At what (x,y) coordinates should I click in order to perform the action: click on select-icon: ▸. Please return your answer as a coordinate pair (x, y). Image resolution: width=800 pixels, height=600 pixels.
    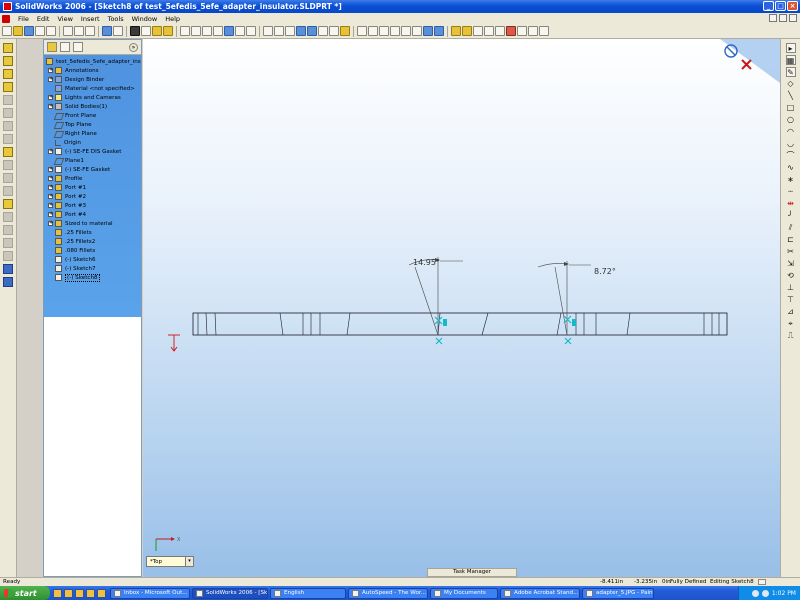
    Looking at the image, I should click on (790, 48).